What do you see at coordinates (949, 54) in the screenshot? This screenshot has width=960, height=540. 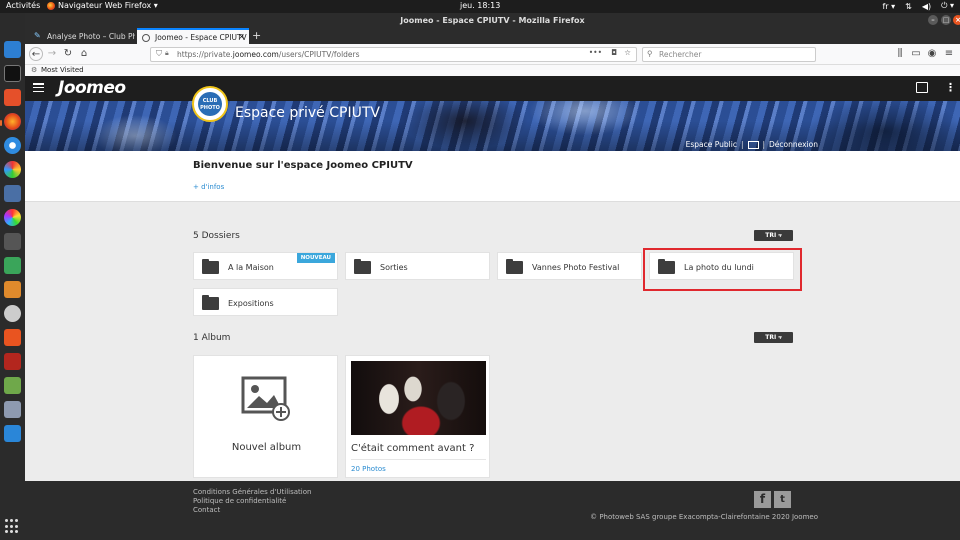 I see `menu-icon: ≡` at bounding box center [949, 54].